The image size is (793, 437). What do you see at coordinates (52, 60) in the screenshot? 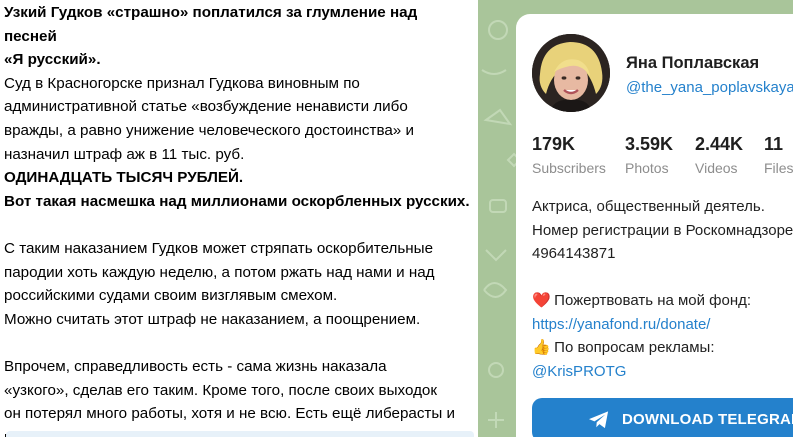
I see `post-title-line: «Я русский».` at bounding box center [52, 60].